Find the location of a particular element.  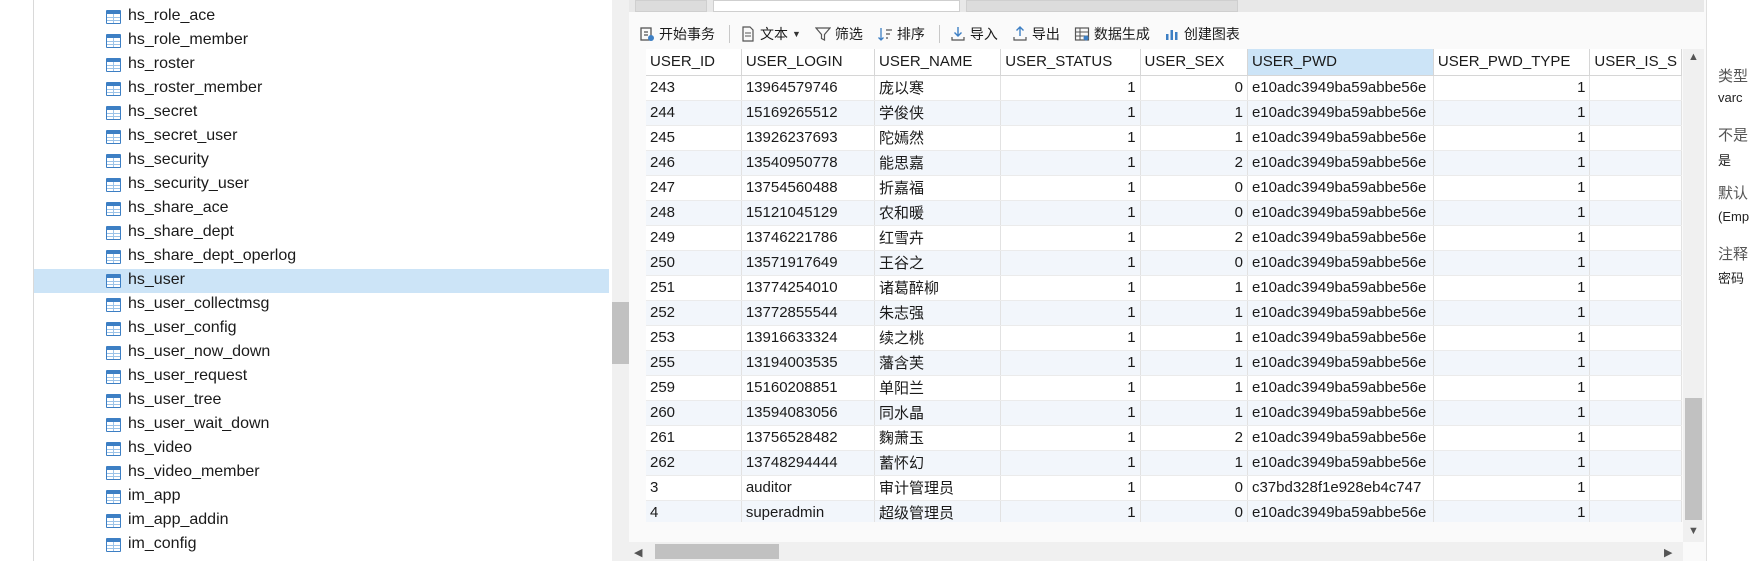

tab-stub-active is located at coordinates (836, 6).